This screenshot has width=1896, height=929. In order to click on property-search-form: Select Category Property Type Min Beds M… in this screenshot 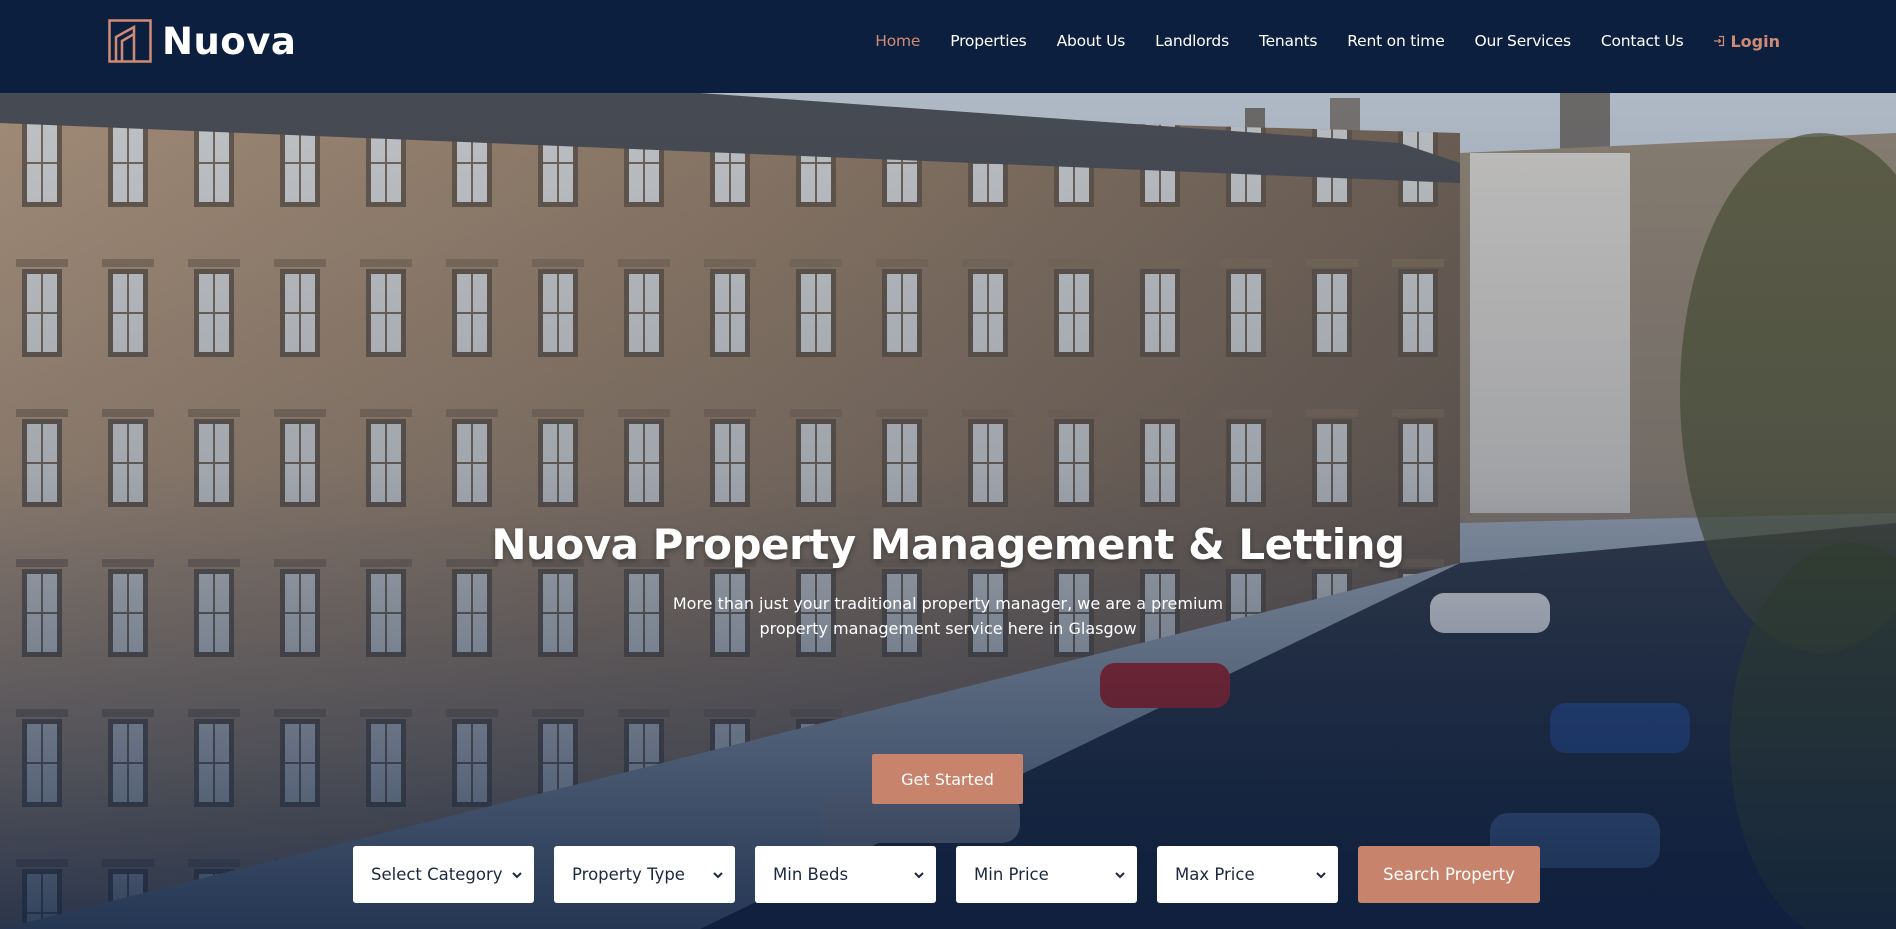, I will do `click(946, 874)`.